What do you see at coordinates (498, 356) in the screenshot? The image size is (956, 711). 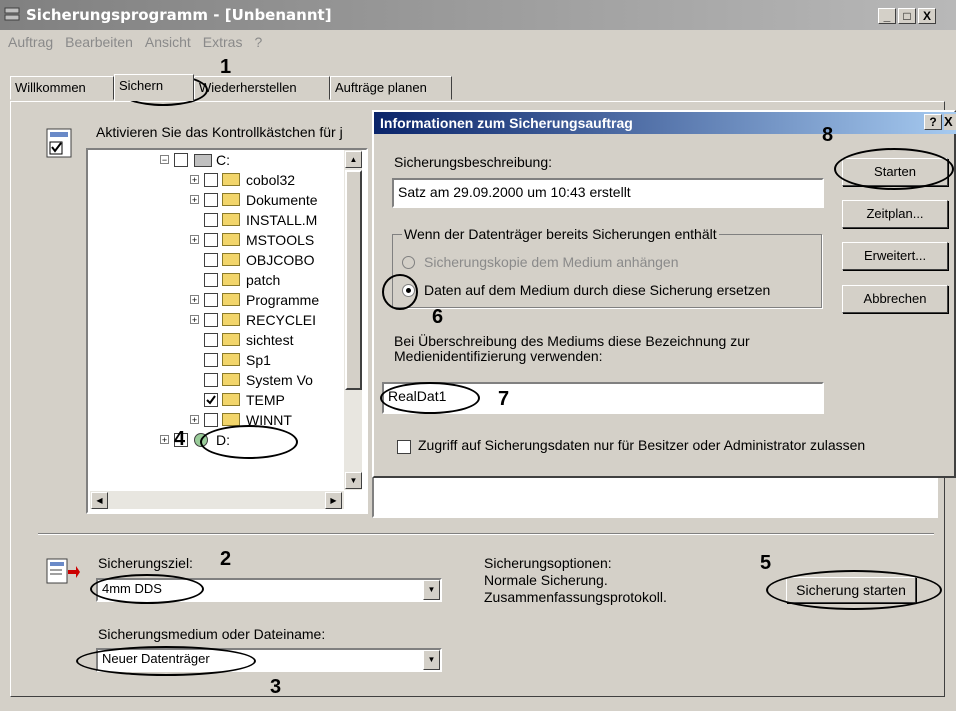 I see `media-label-line2: Medienidentifizierung verwenden:` at bounding box center [498, 356].